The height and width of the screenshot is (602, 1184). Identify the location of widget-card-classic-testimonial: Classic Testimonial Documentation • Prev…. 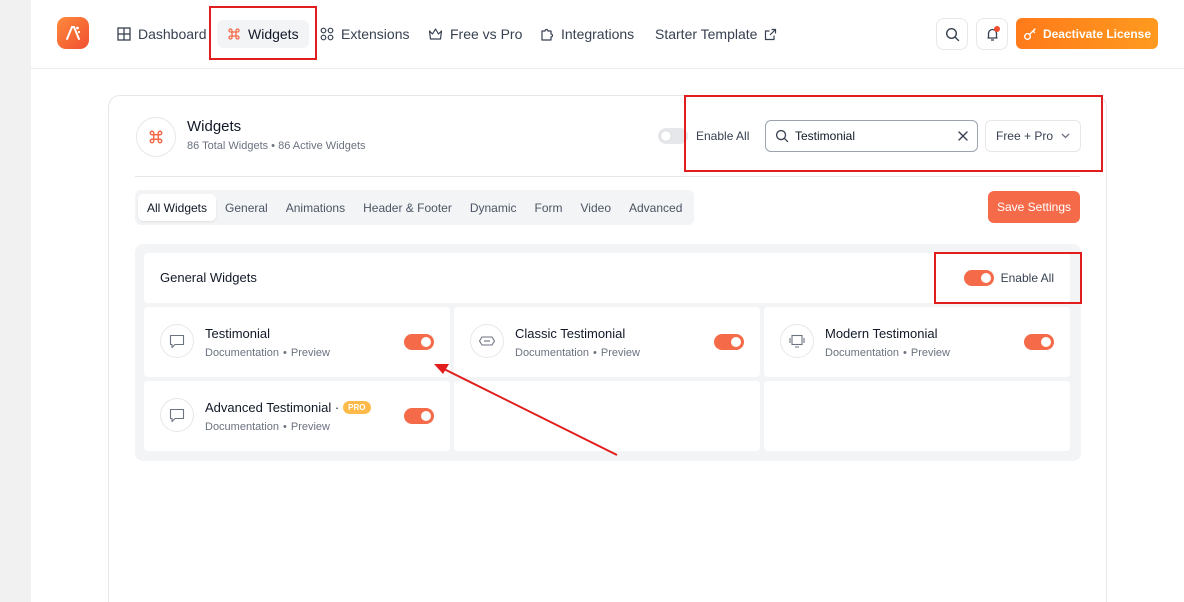
(607, 342).